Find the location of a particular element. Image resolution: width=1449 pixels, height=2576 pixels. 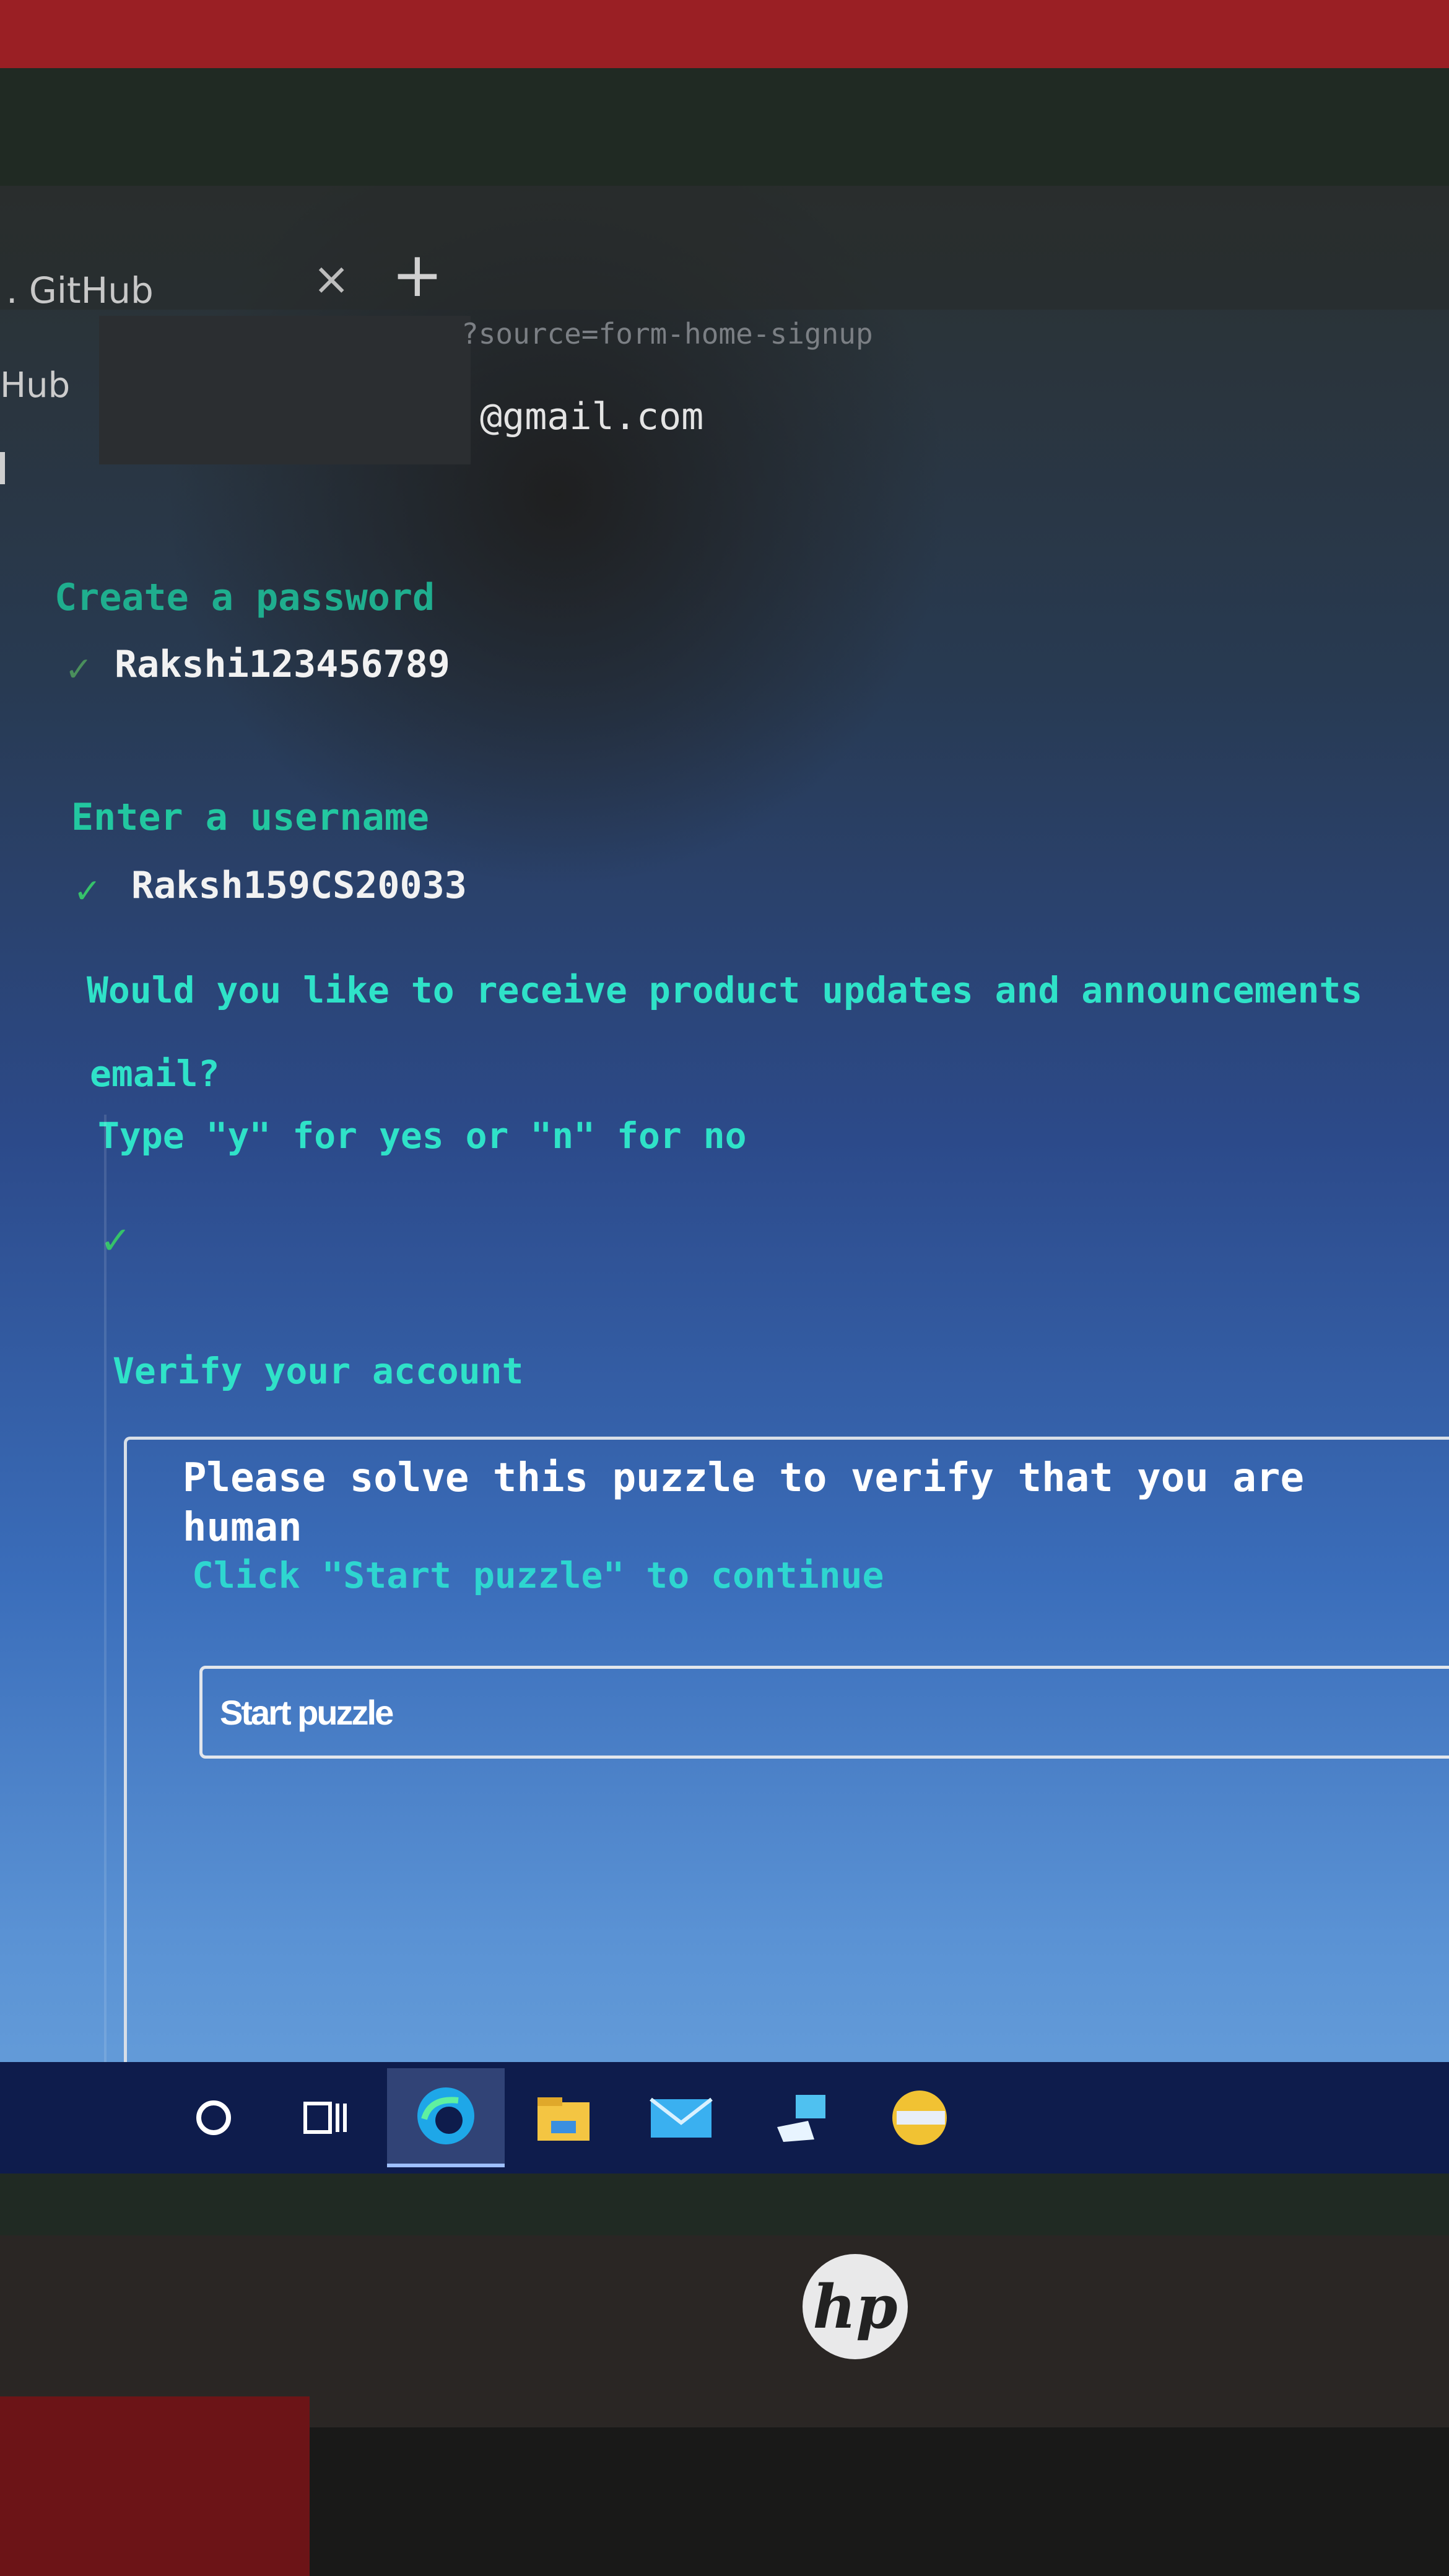

new-tab-icon: + is located at coordinates (417, 274).